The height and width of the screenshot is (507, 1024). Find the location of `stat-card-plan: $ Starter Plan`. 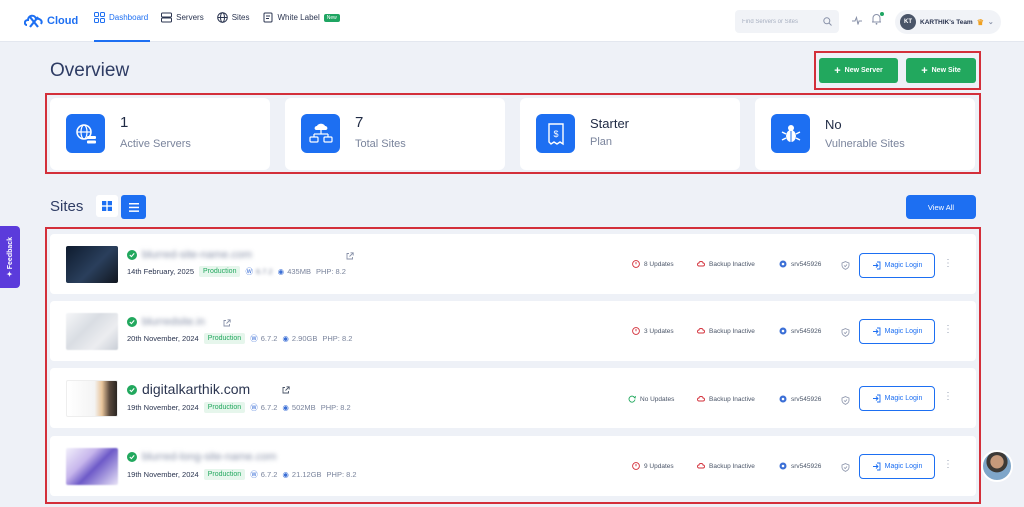

stat-card-plan: $ Starter Plan is located at coordinates (630, 134).